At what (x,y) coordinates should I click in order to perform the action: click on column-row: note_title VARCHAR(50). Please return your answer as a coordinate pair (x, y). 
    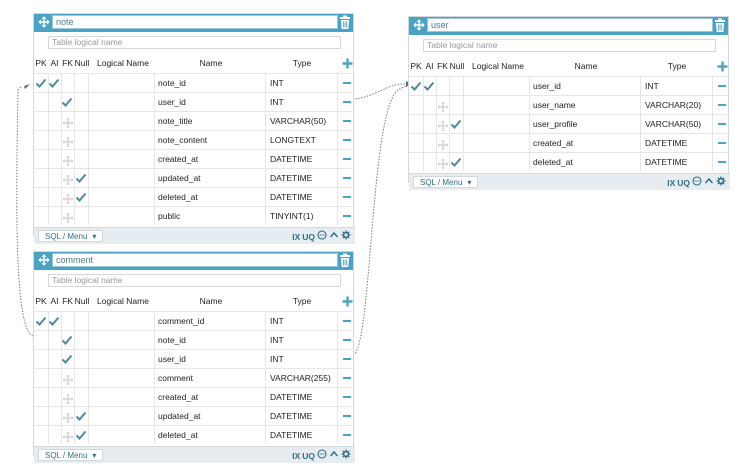
    Looking at the image, I should click on (194, 120).